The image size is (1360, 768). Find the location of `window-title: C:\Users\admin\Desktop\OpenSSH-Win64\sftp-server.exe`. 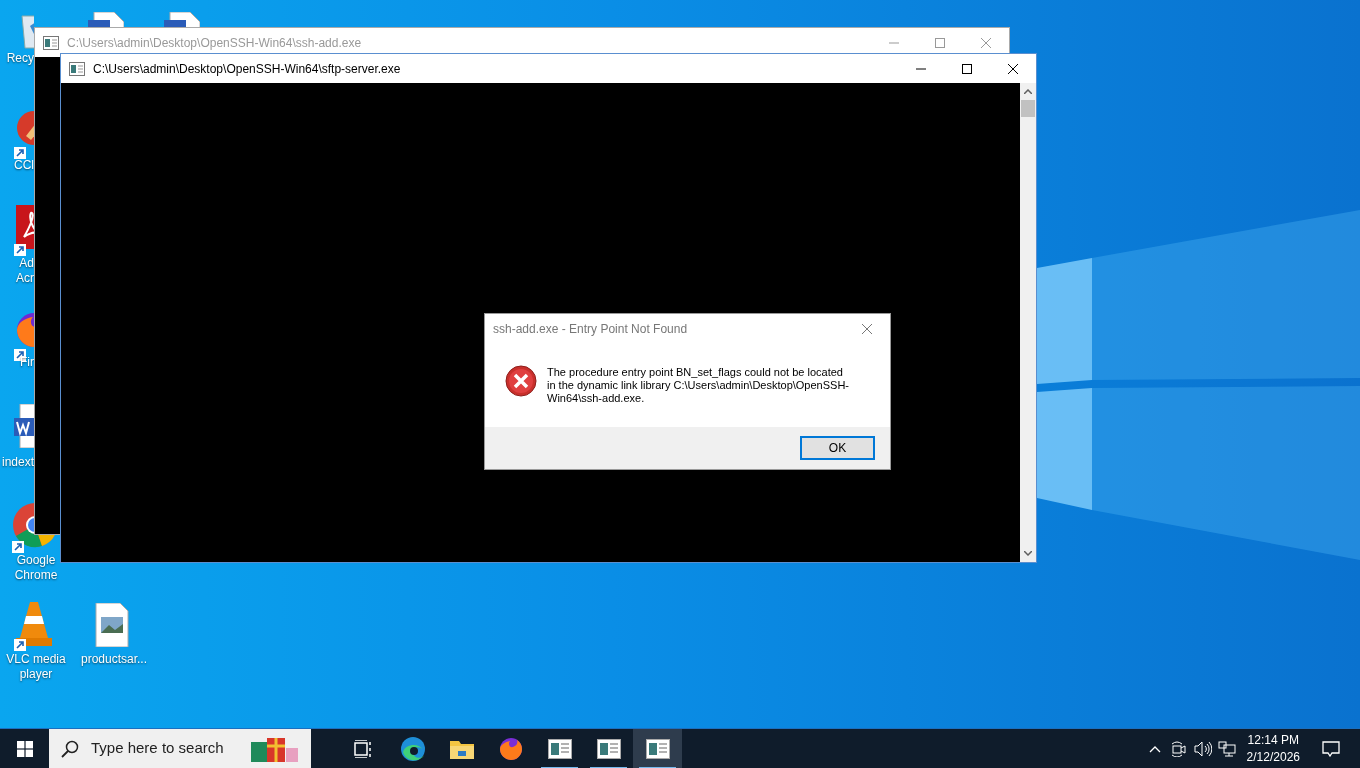

window-title: C:\Users\admin\Desktop\OpenSSH-Win64\sftp-server.exe is located at coordinates (247, 69).